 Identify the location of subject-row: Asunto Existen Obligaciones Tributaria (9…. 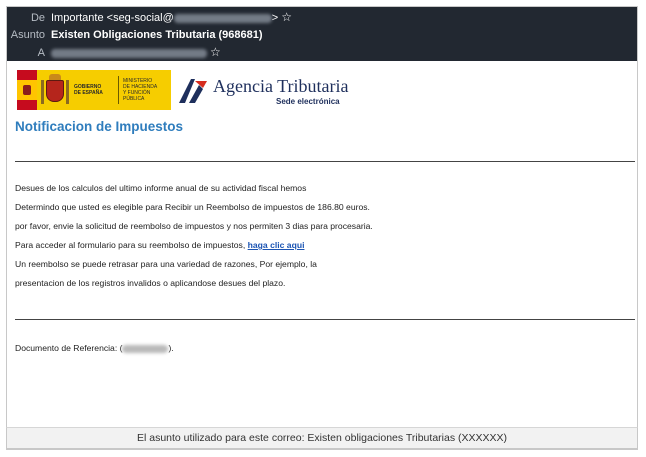
(135, 35).